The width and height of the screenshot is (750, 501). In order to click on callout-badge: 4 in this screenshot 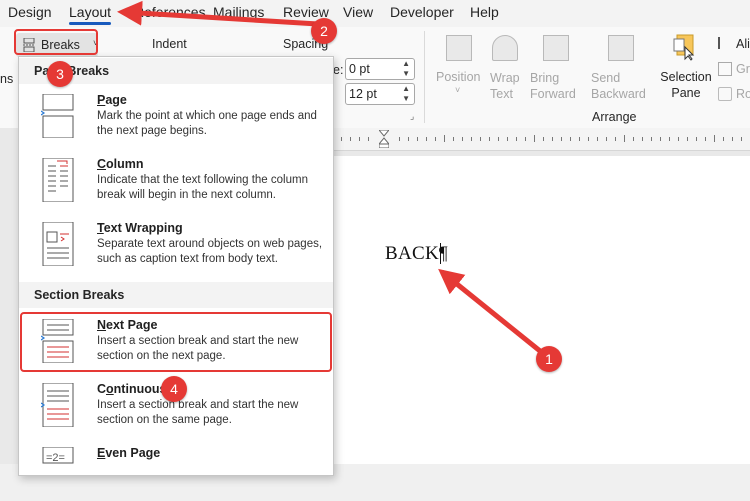, I will do `click(174, 389)`.